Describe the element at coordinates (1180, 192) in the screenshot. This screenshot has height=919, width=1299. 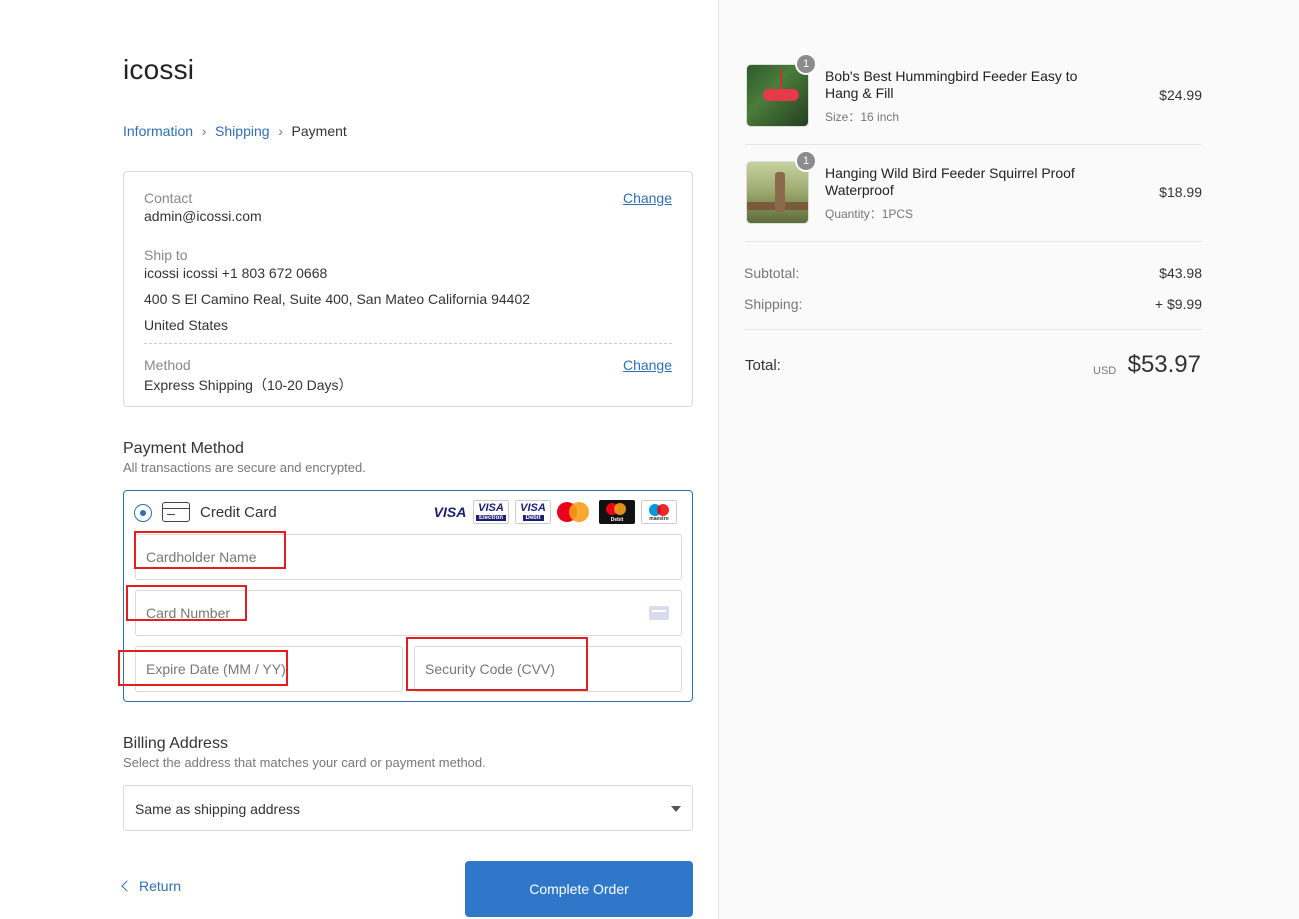
I see `product-price: $18.99` at that location.